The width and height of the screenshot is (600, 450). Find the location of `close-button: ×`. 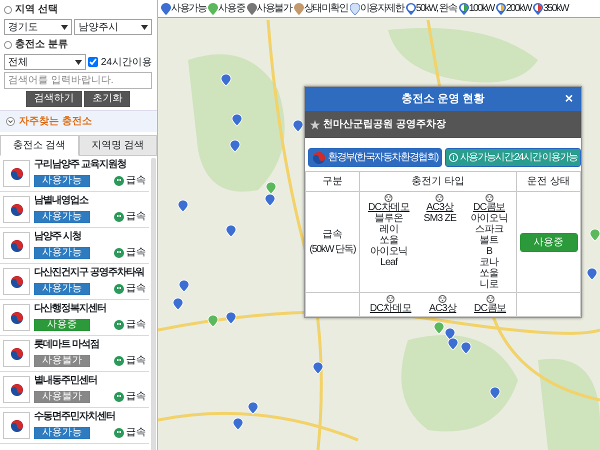

close-button: × is located at coordinates (568, 98).